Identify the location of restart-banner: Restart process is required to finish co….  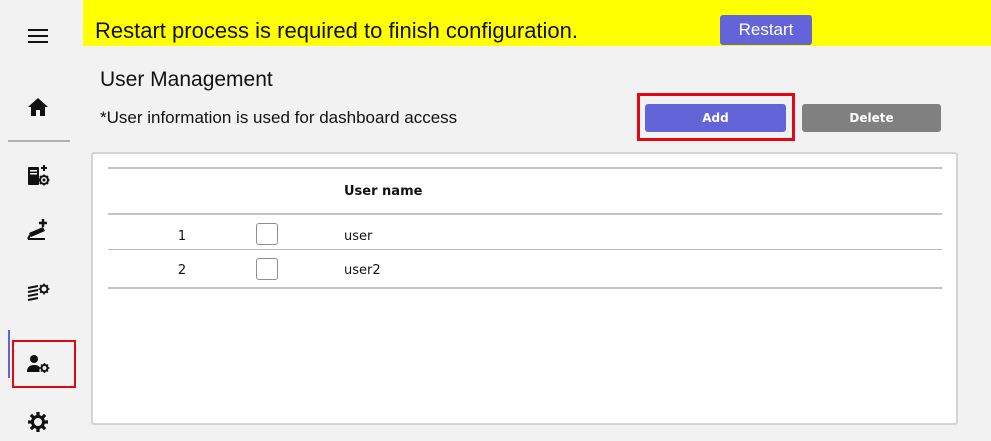
(537, 23).